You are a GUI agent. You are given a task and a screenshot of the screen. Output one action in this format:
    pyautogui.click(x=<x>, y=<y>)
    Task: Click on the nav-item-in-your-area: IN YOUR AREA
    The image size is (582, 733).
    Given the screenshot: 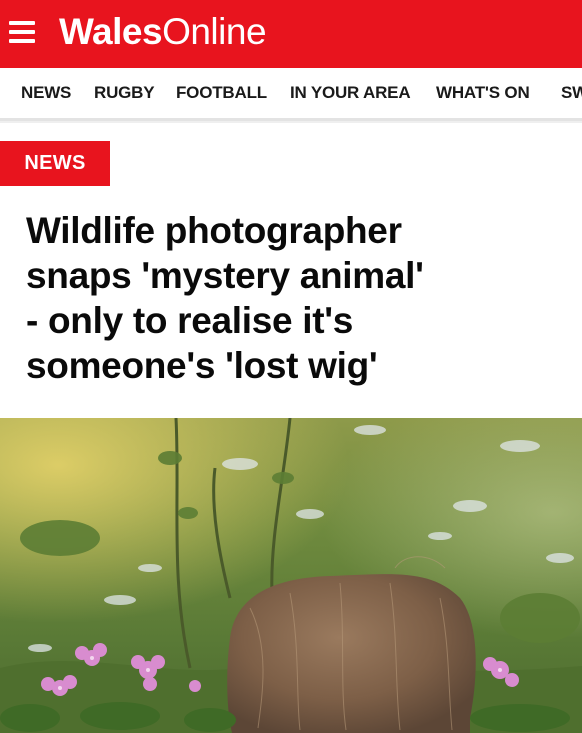 What is the action you would take?
    pyautogui.click(x=350, y=93)
    